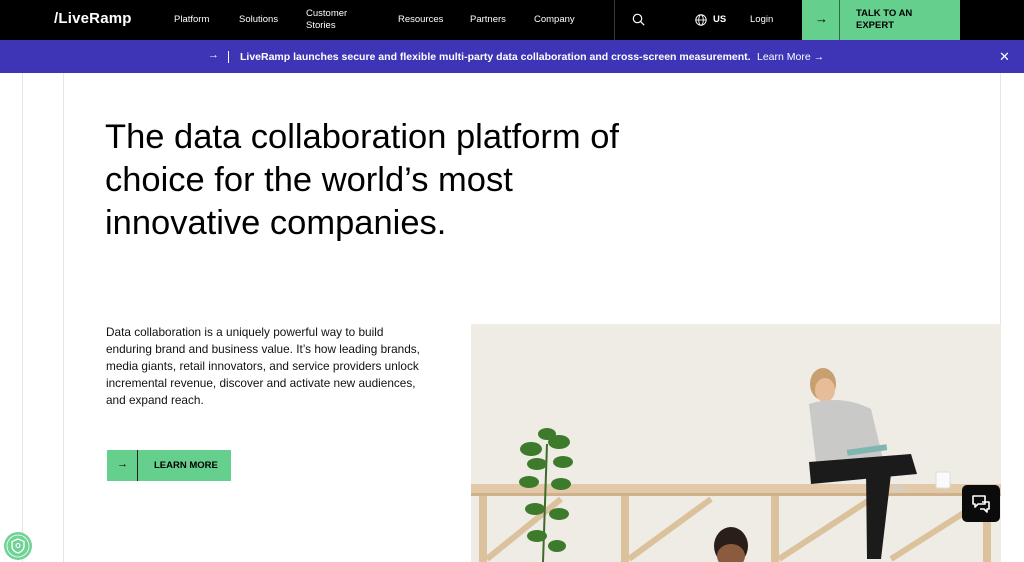  I want to click on login-link: Login, so click(761, 20).